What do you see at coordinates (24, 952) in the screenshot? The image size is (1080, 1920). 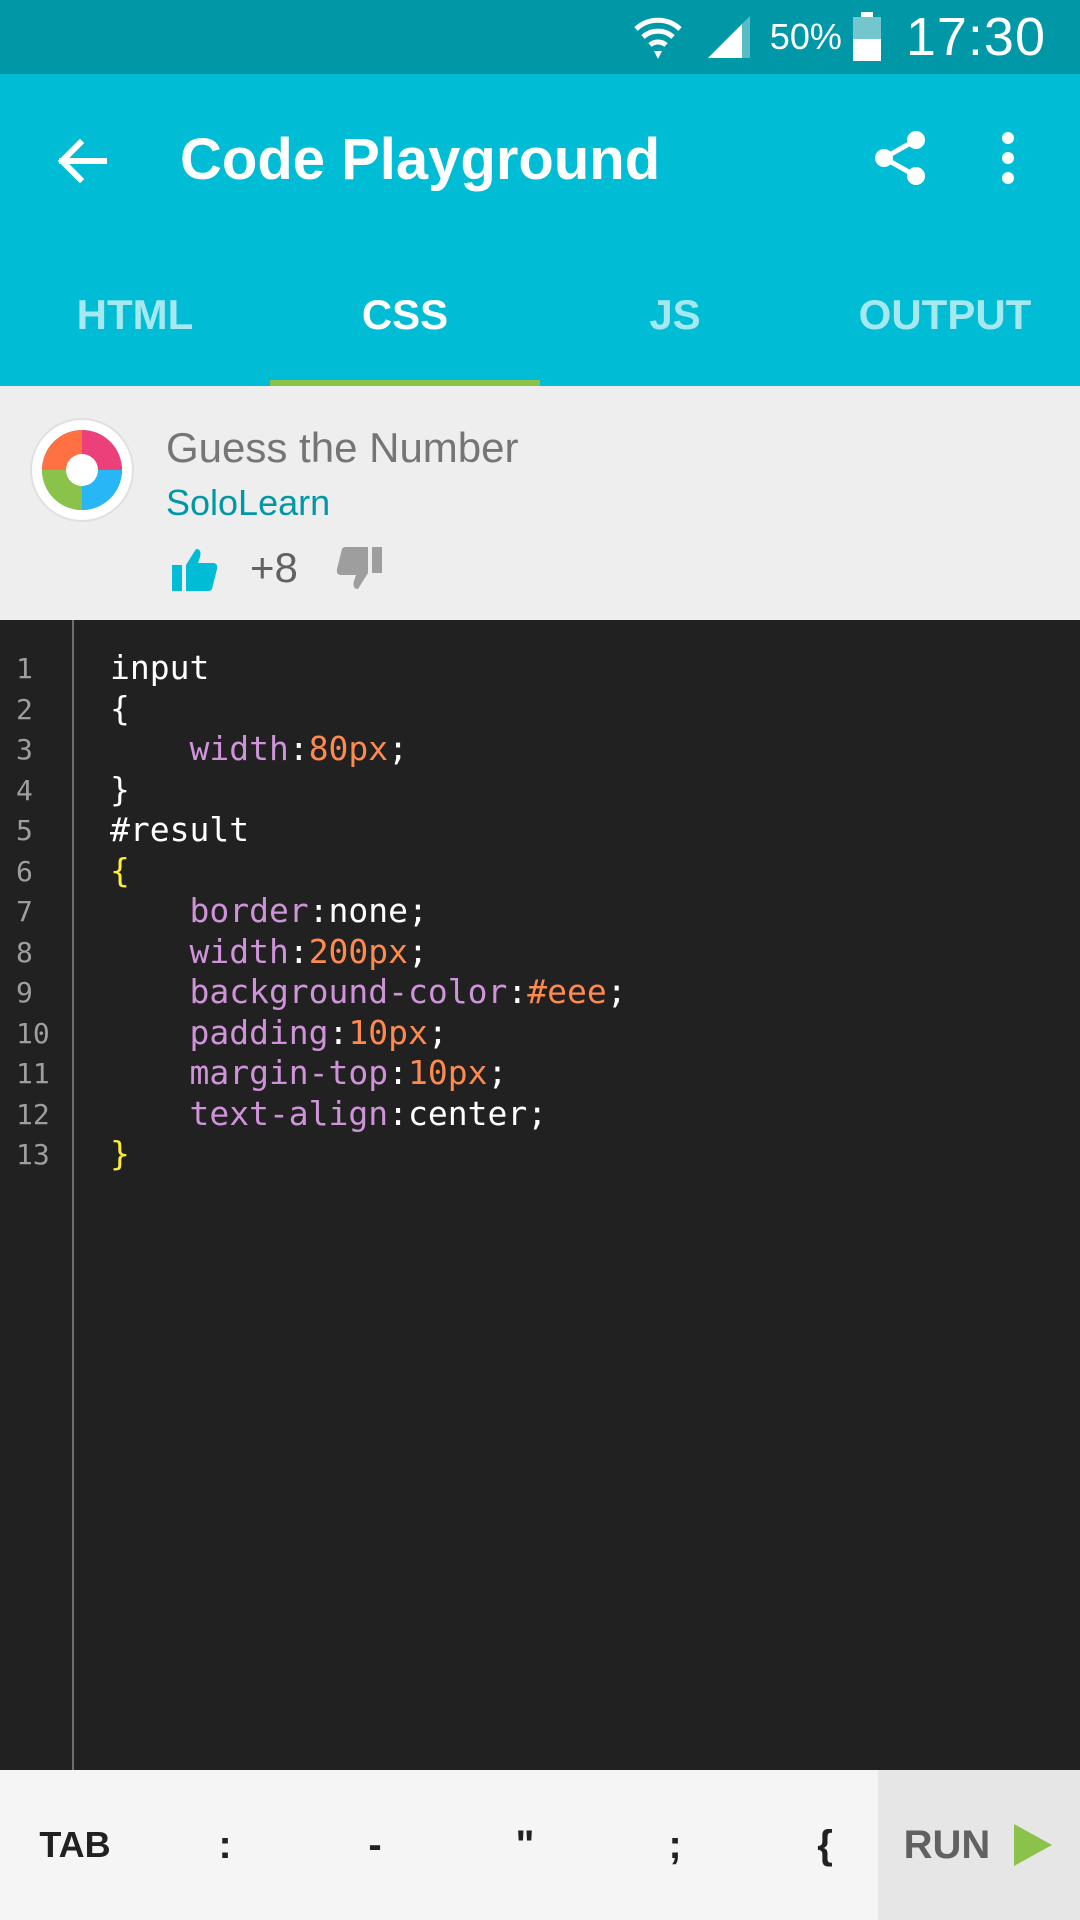 I see `line-number: 8` at bounding box center [24, 952].